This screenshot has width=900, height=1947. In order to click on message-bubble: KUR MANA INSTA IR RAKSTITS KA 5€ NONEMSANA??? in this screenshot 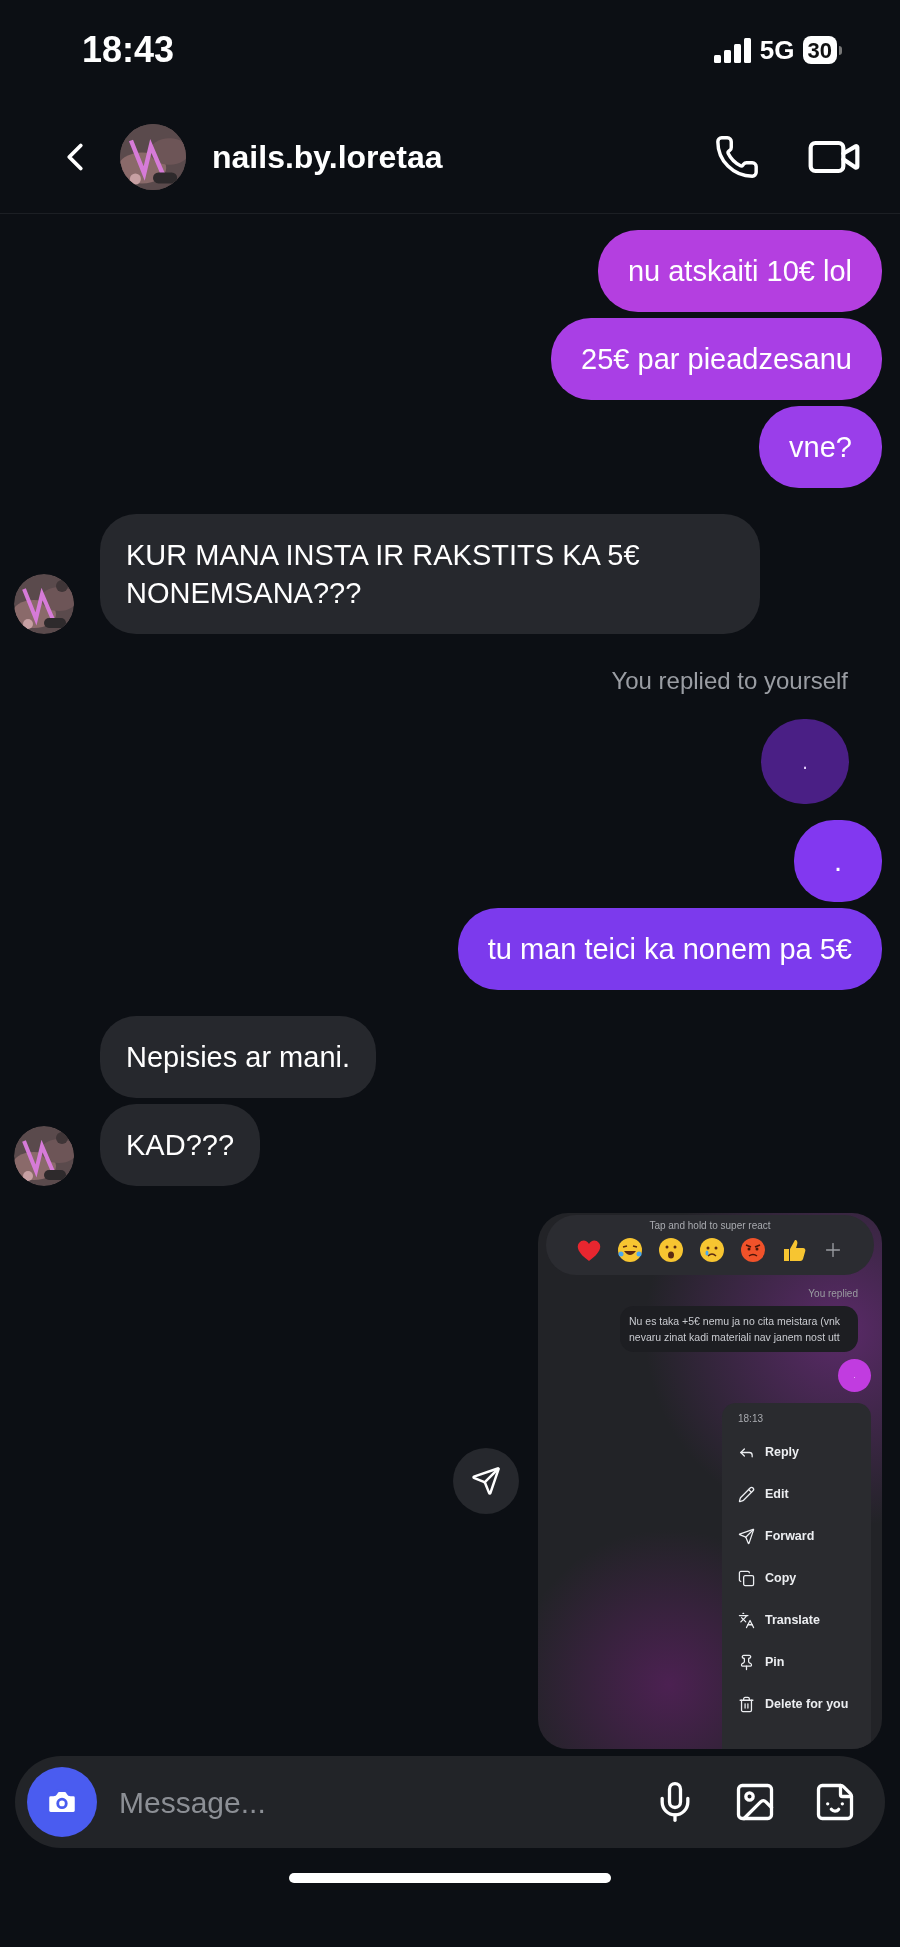, I will do `click(430, 574)`.